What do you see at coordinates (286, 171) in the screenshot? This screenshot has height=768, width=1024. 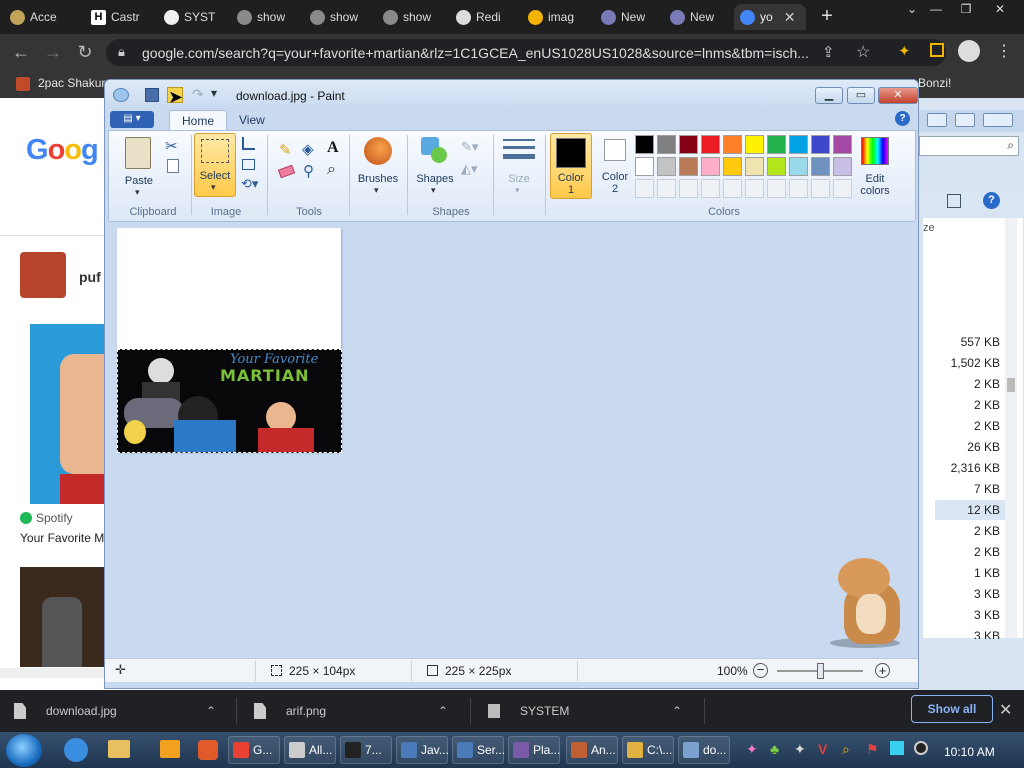 I see `eraser-icon` at bounding box center [286, 171].